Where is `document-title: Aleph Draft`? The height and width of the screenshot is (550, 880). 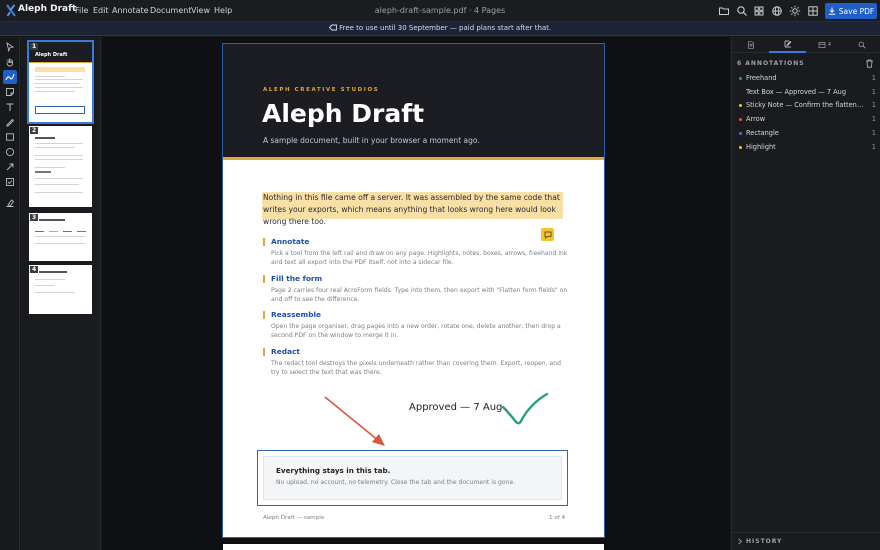 document-title: Aleph Draft is located at coordinates (343, 113).